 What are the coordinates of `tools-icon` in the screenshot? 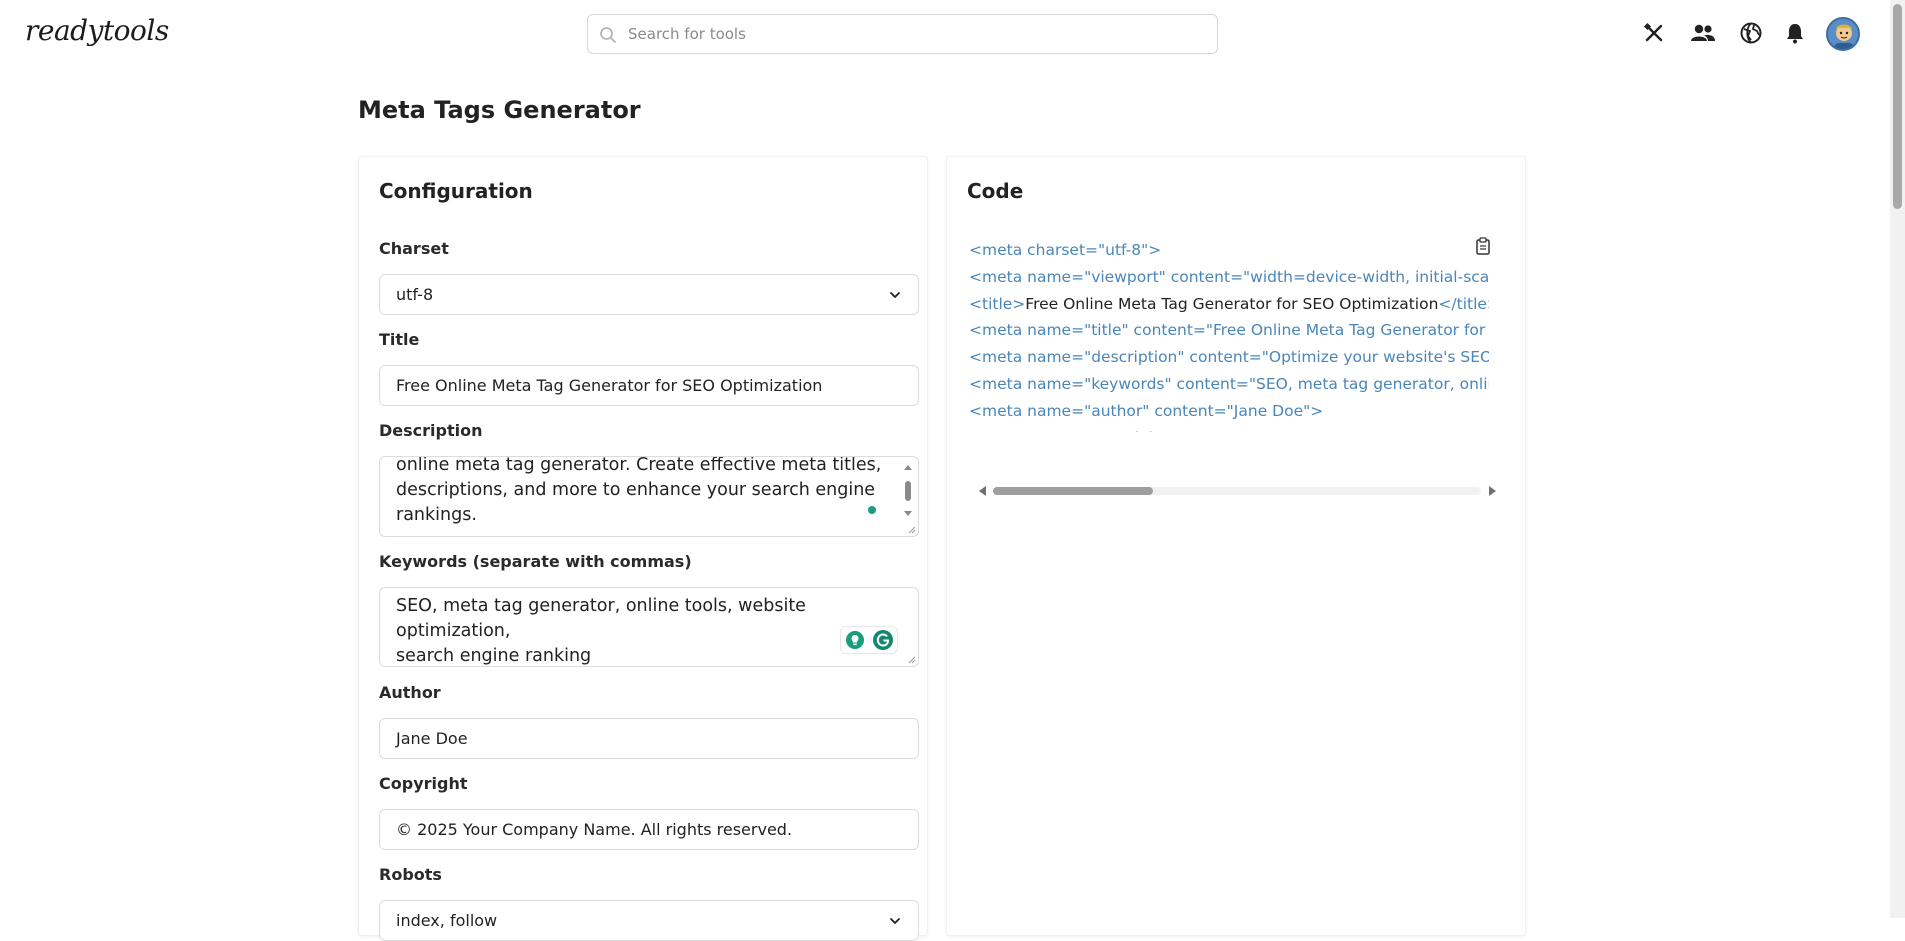 It's located at (1654, 33).